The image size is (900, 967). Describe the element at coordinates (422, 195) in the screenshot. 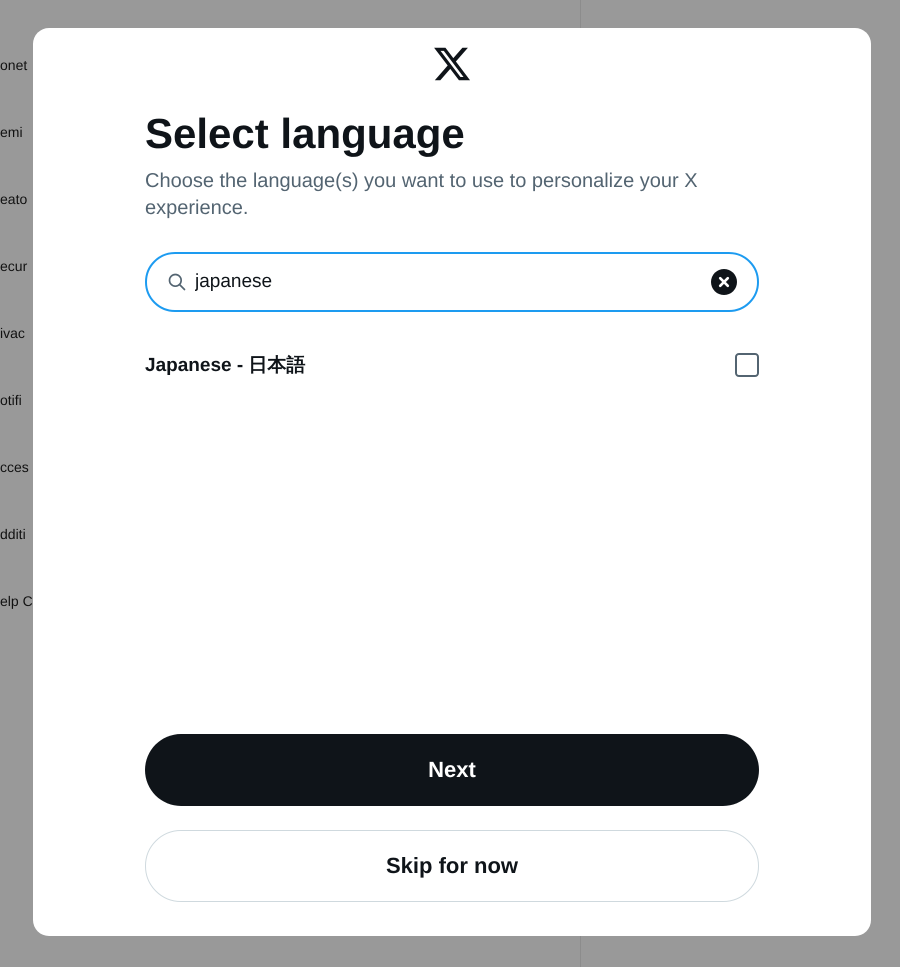

I see `dialog-subtitle: Choose the language(s) you want to use to personalize your X experience.` at that location.